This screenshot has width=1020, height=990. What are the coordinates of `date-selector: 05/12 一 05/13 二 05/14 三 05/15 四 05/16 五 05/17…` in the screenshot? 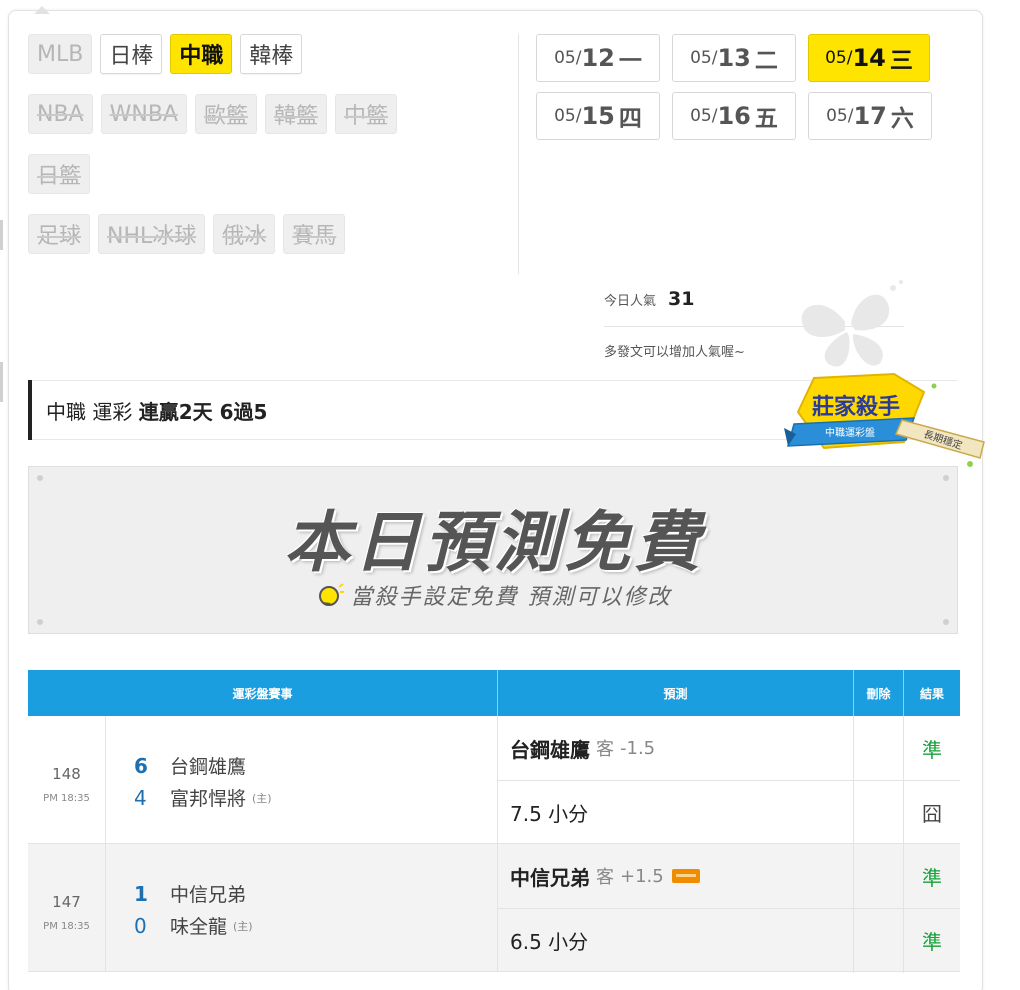 It's located at (736, 92).